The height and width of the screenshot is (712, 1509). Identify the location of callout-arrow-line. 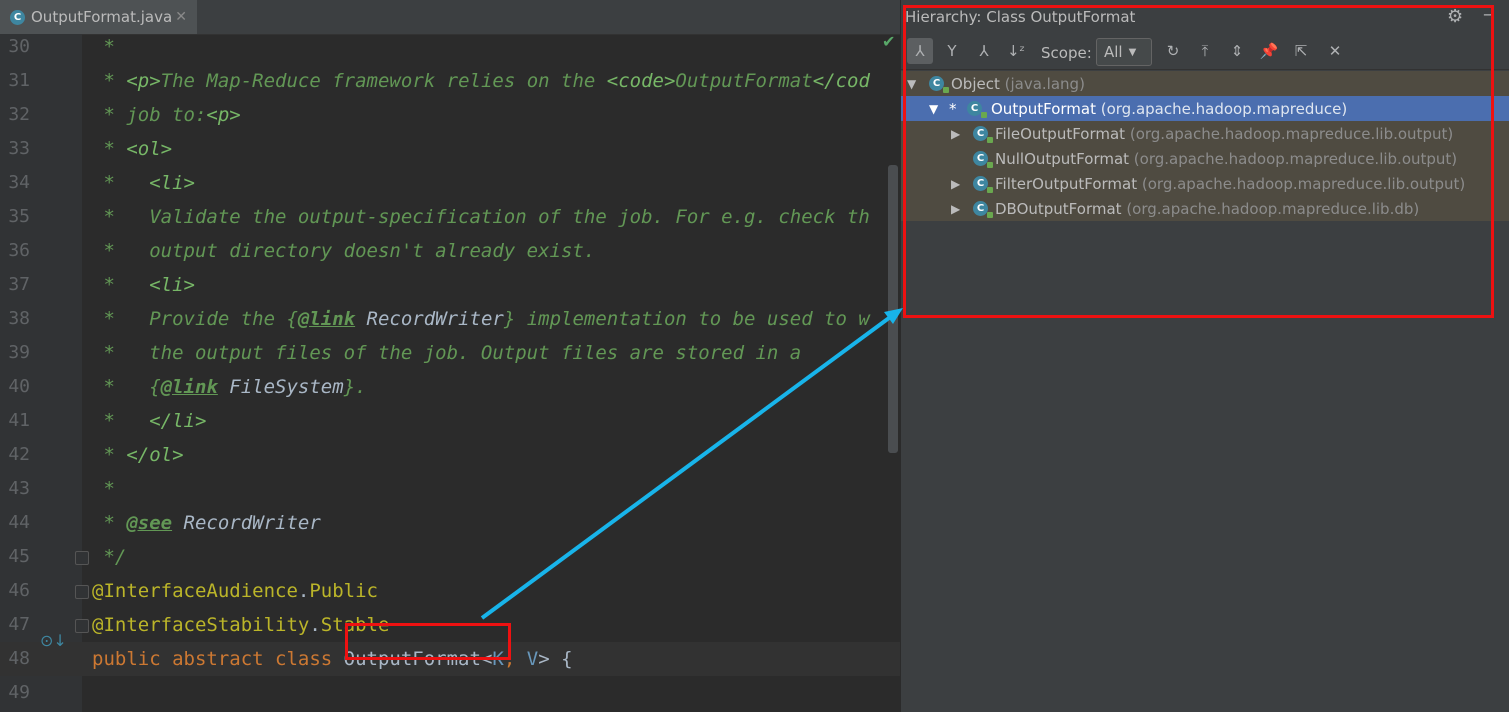
(687, 466).